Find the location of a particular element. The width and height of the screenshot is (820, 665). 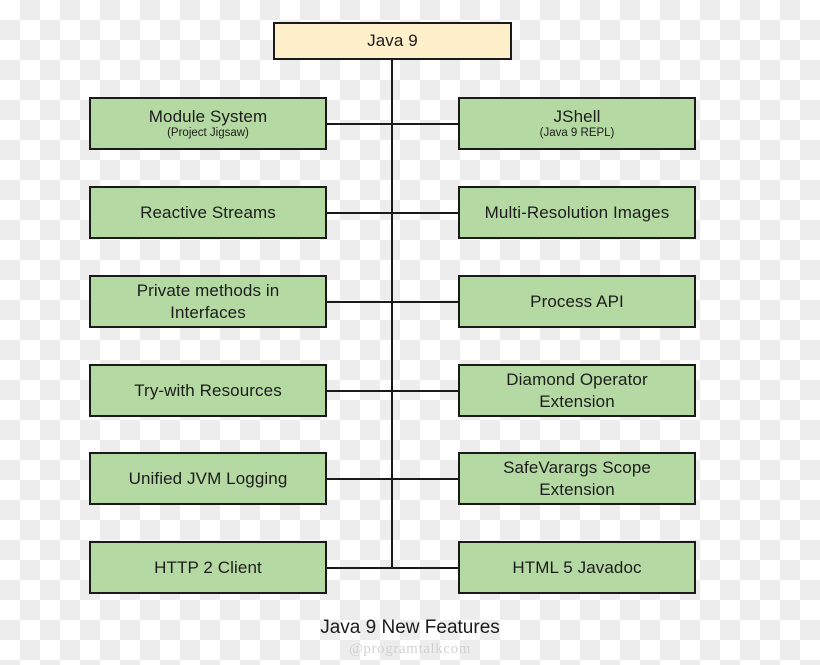

node-html-5-javadoc: HTML 5 Javadoc is located at coordinates (577, 567).